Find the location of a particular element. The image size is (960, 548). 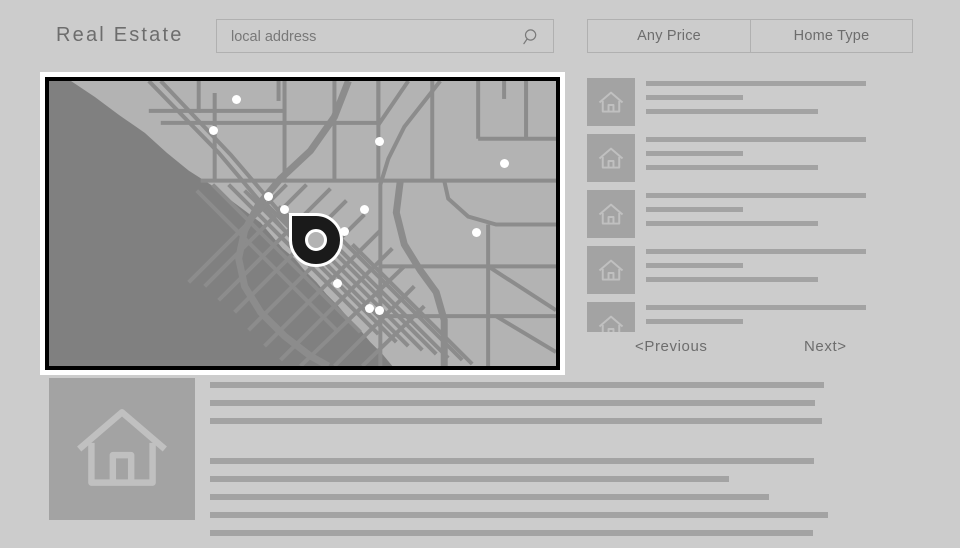

search-box is located at coordinates (385, 36).